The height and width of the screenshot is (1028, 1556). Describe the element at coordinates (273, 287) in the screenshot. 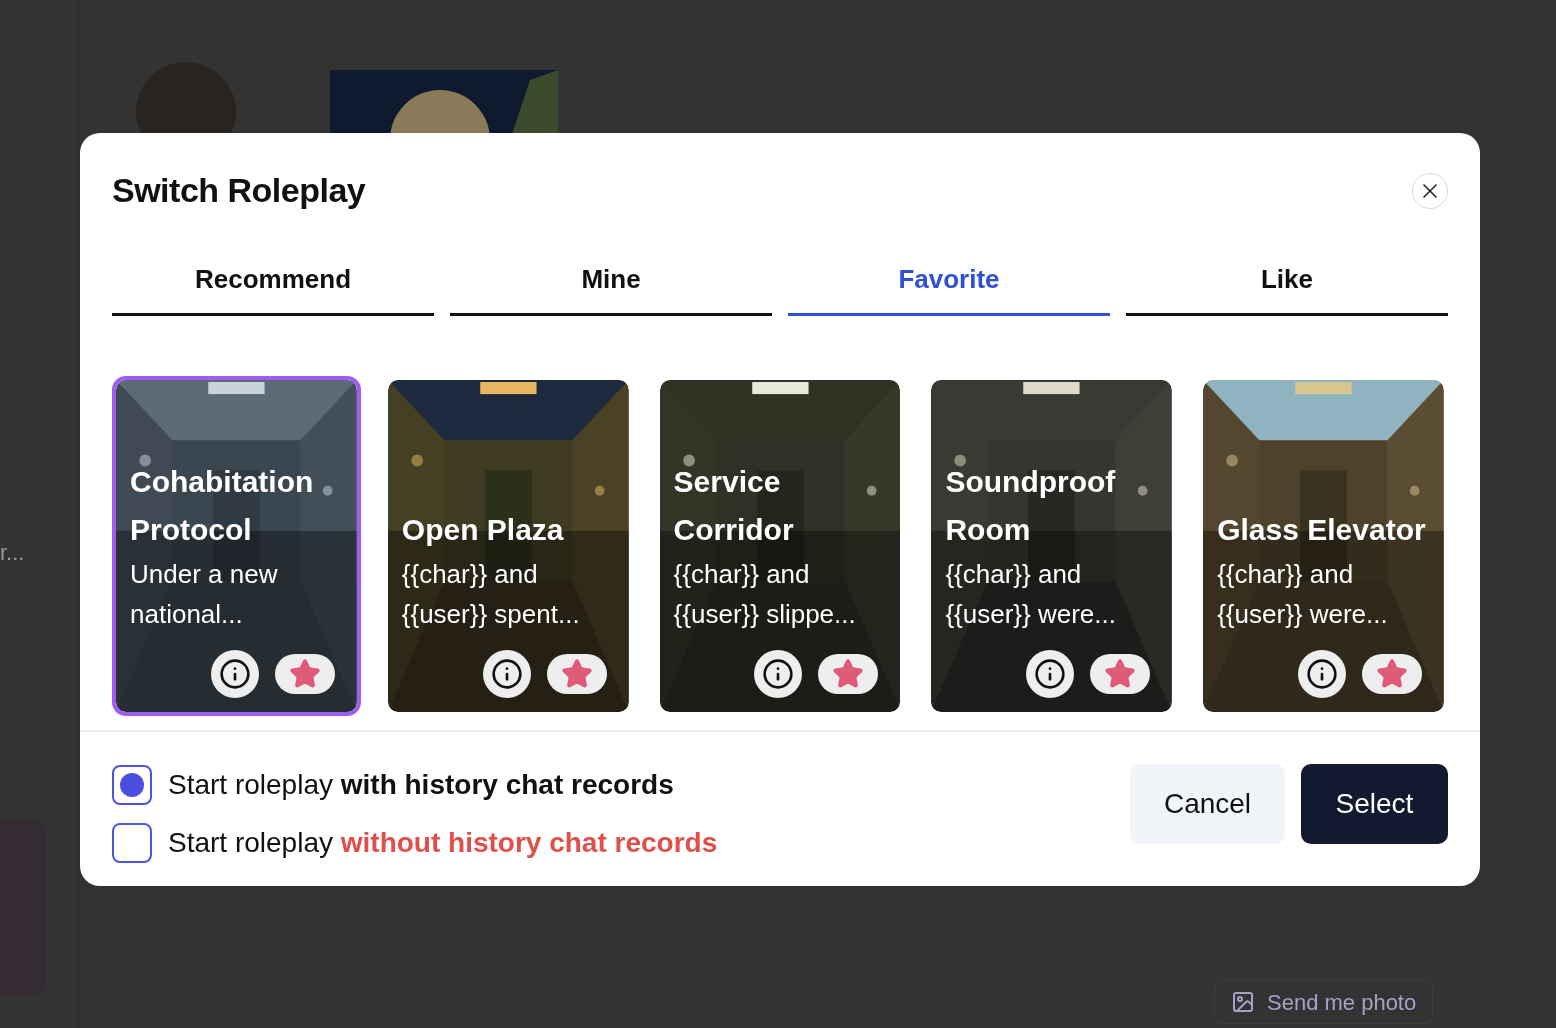

I see `tab: Recommend` at that location.